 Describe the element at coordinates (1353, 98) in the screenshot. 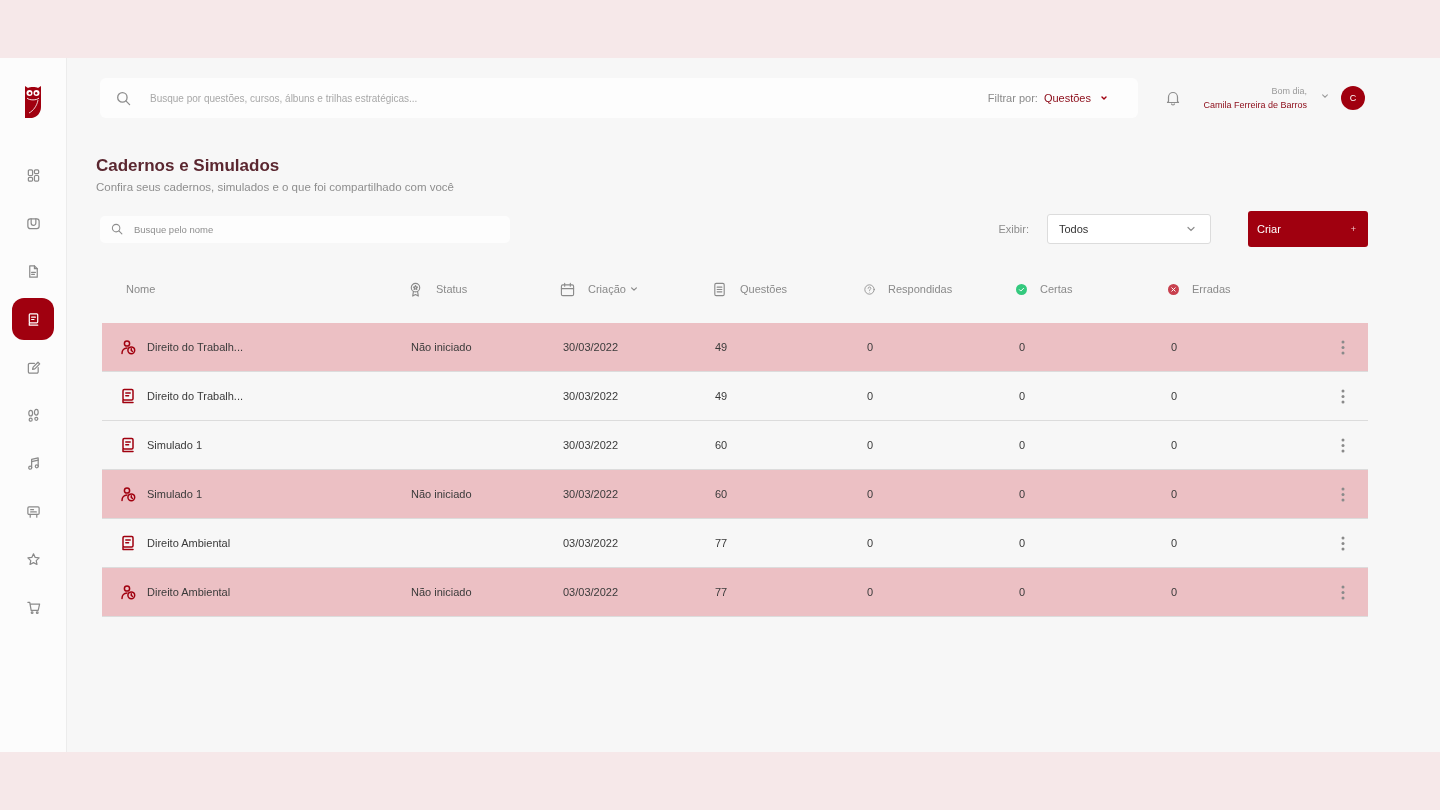

I see `avatar: C` at that location.